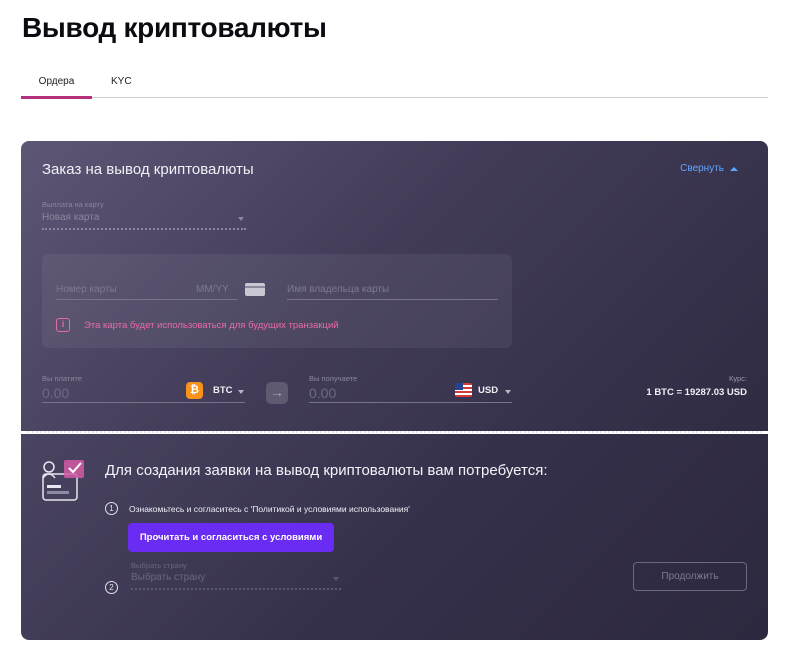 This screenshot has width=788, height=660. What do you see at coordinates (159, 565) in the screenshot?
I see `country-label: Выбрать страну` at bounding box center [159, 565].